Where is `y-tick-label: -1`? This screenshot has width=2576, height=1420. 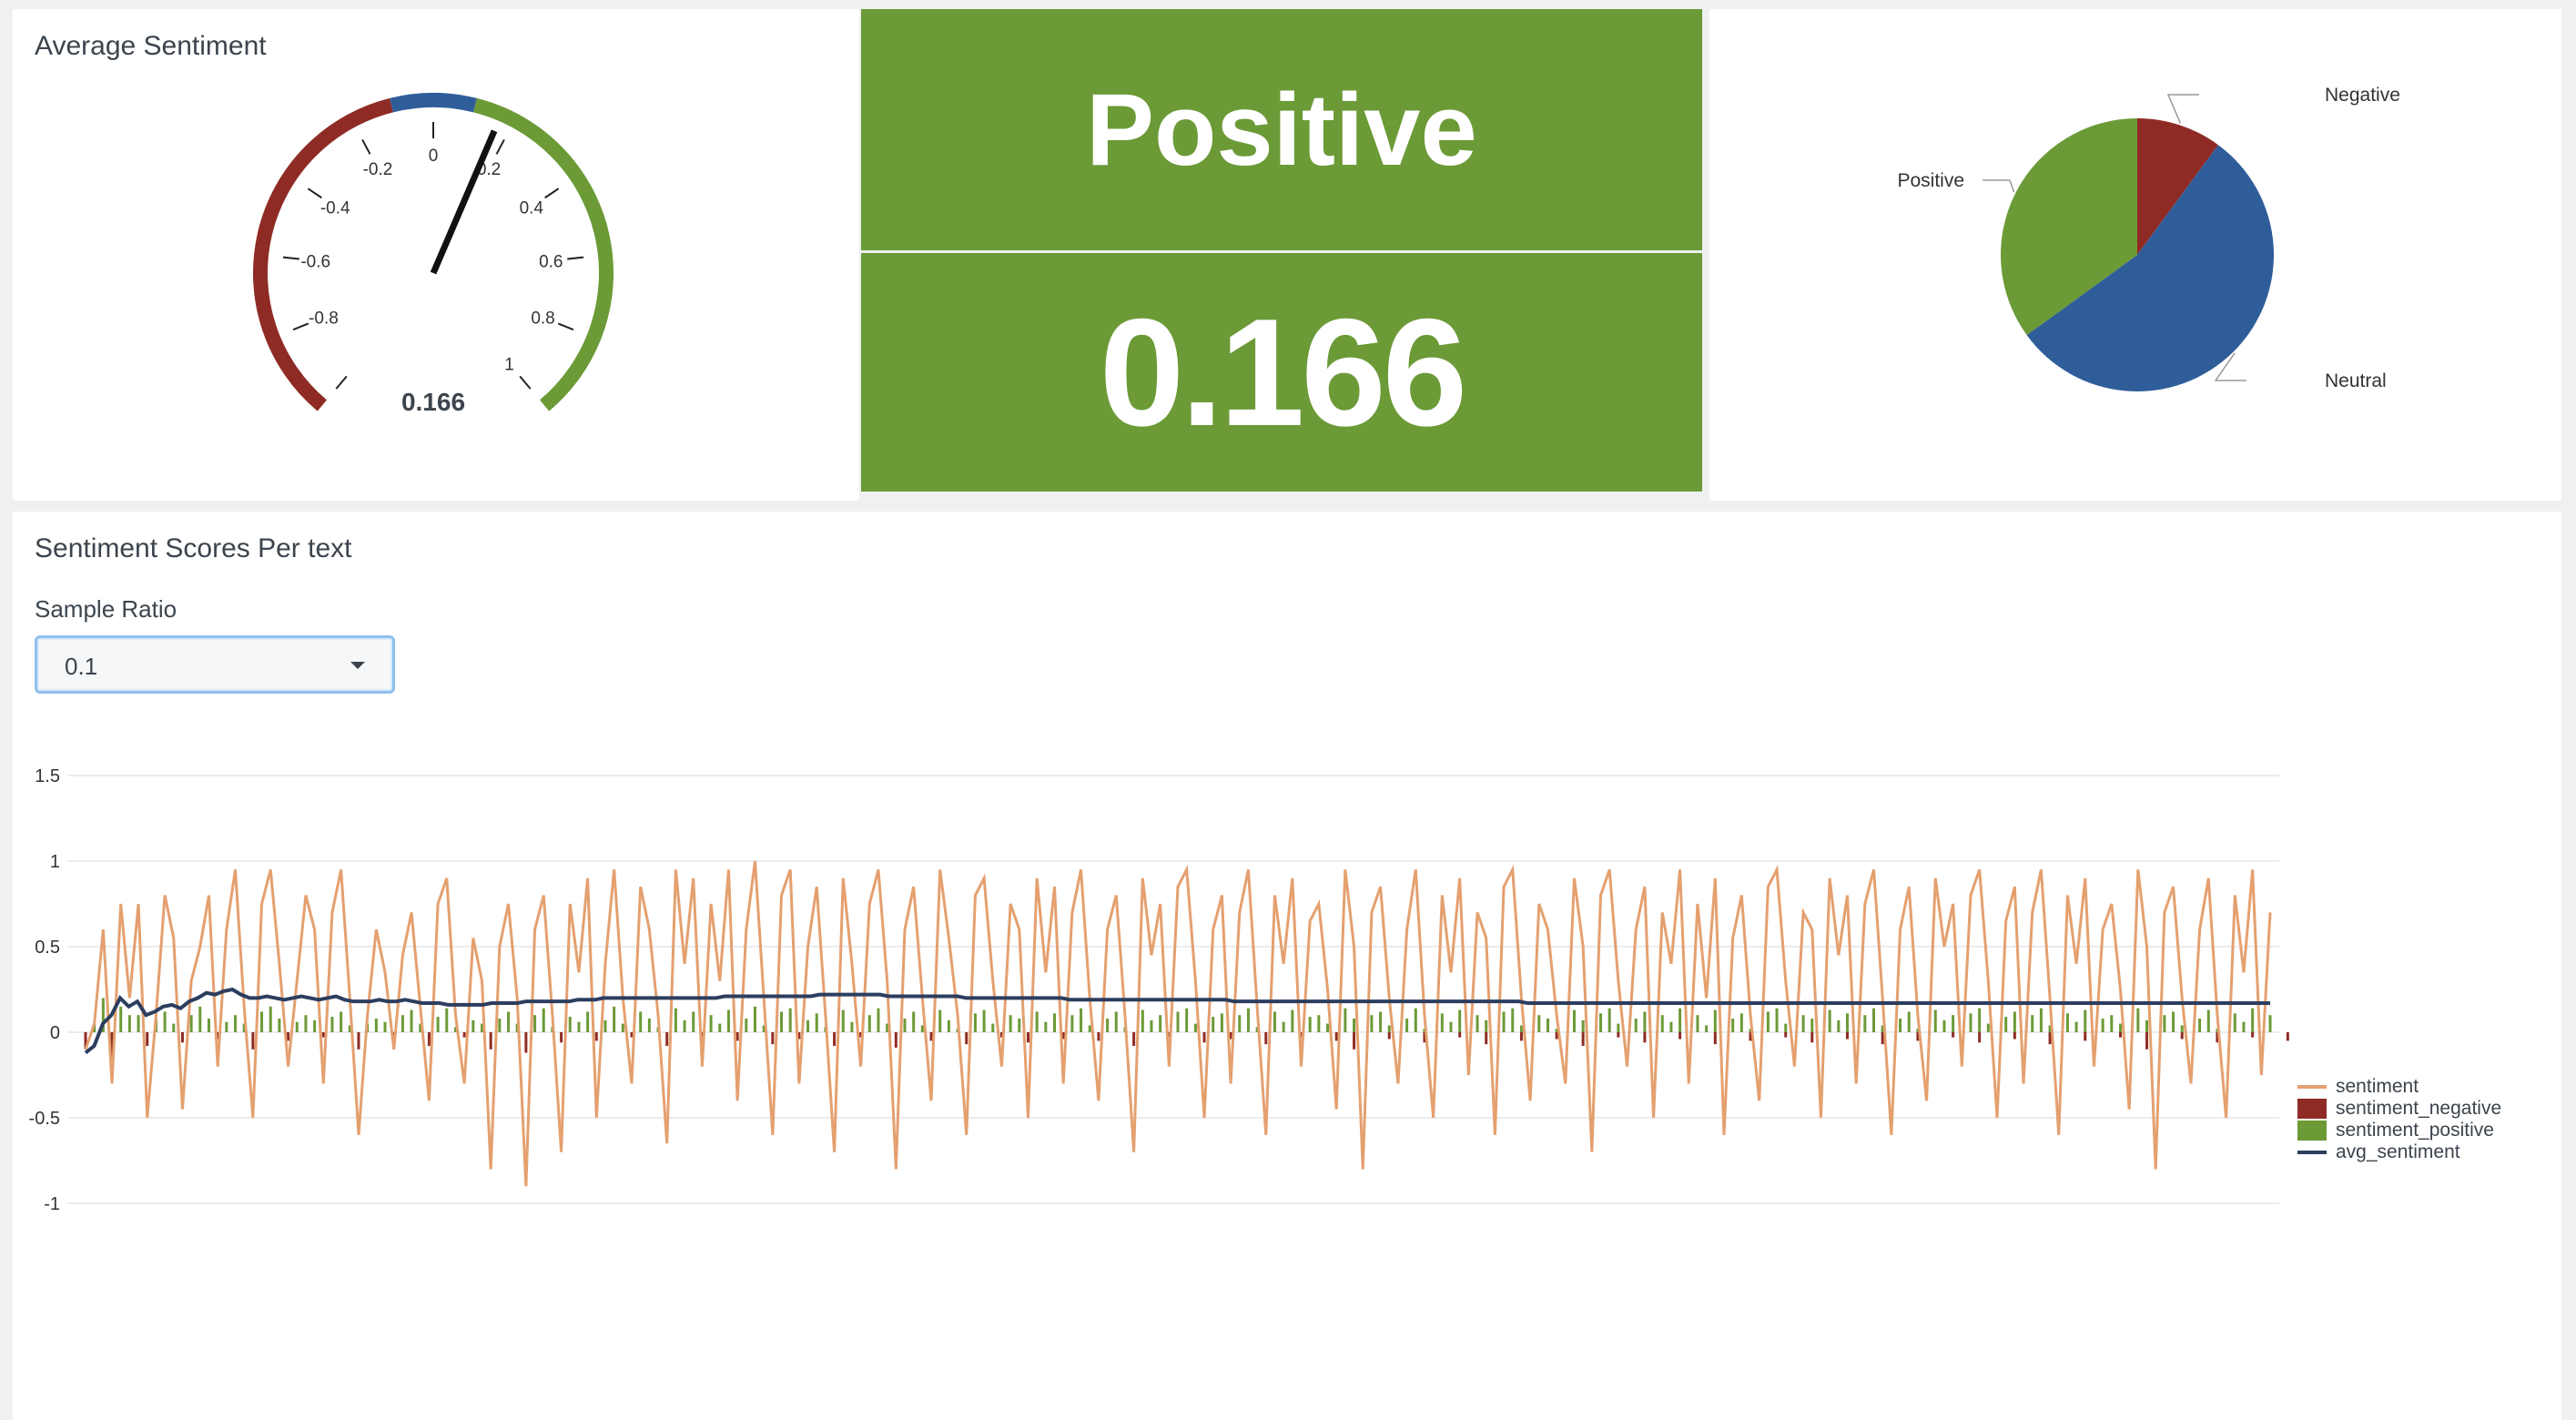
y-tick-label: -1 is located at coordinates (52, 1204).